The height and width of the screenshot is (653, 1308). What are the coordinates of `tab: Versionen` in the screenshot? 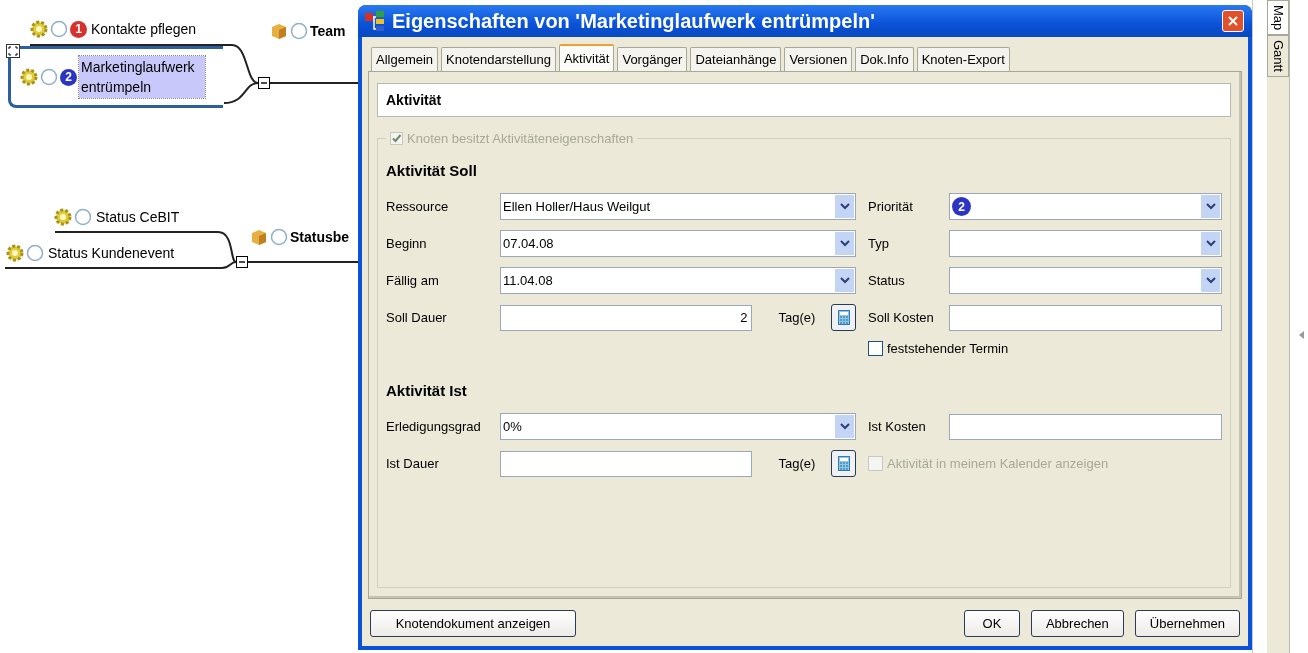 It's located at (818, 59).